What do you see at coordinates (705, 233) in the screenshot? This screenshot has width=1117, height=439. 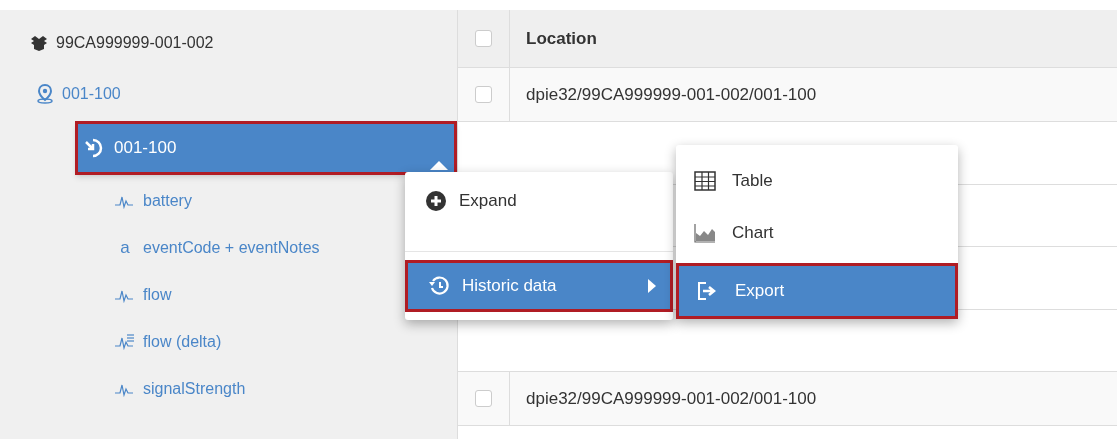 I see `area-chart-icon` at bounding box center [705, 233].